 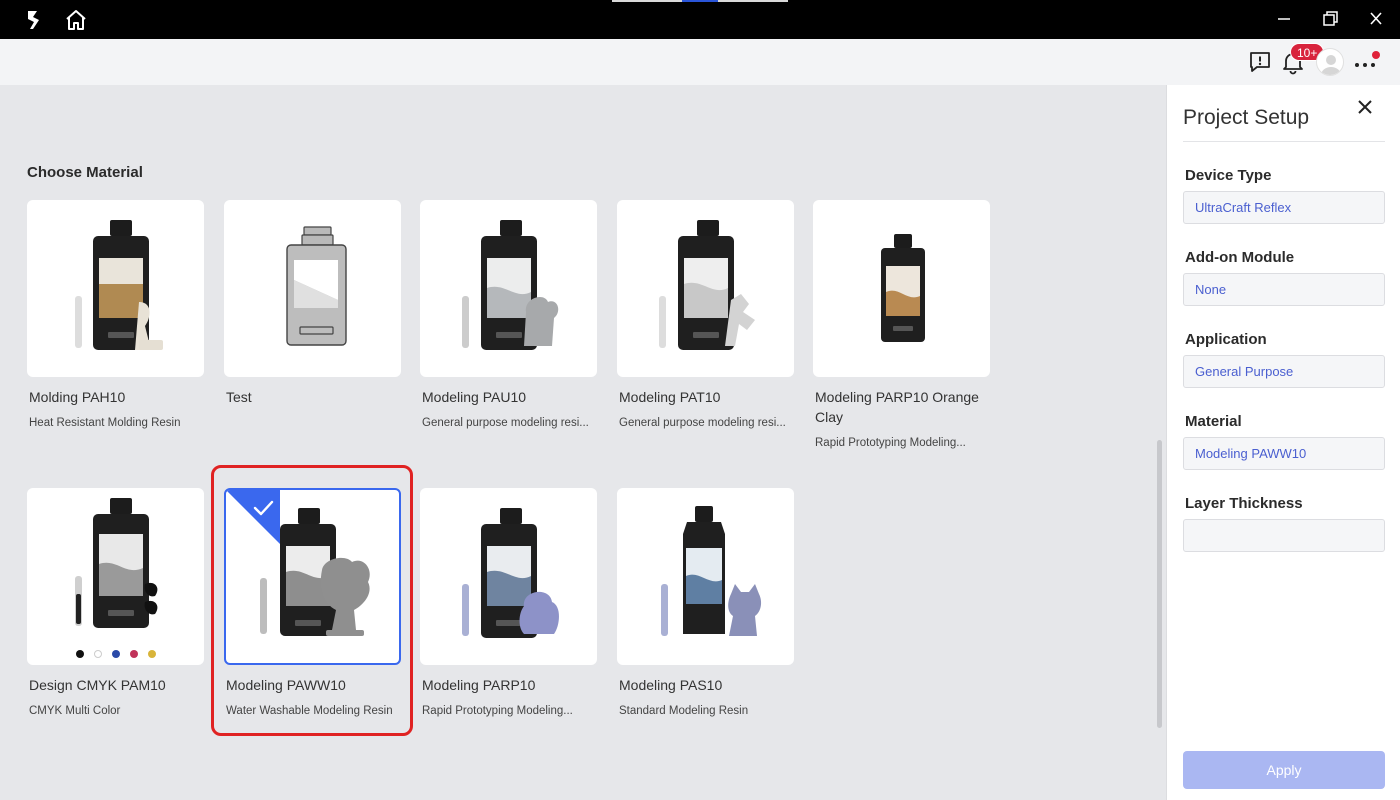 What do you see at coordinates (1284, 535) in the screenshot?
I see `layer-thickness-select` at bounding box center [1284, 535].